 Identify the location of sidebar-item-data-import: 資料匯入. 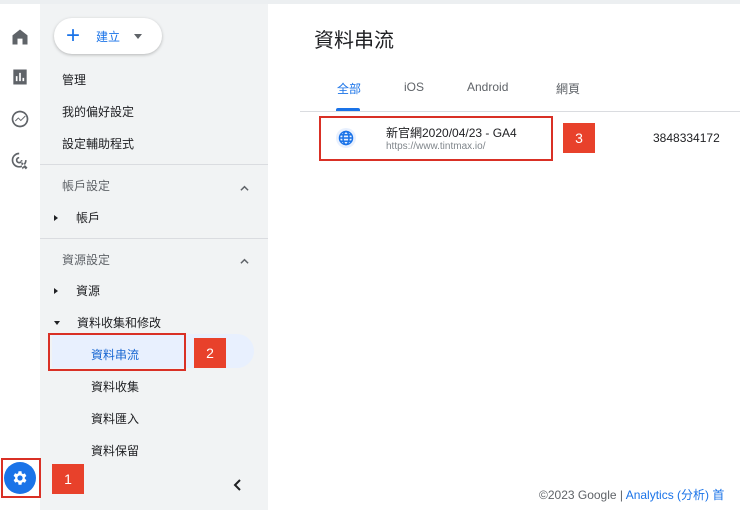
(115, 418).